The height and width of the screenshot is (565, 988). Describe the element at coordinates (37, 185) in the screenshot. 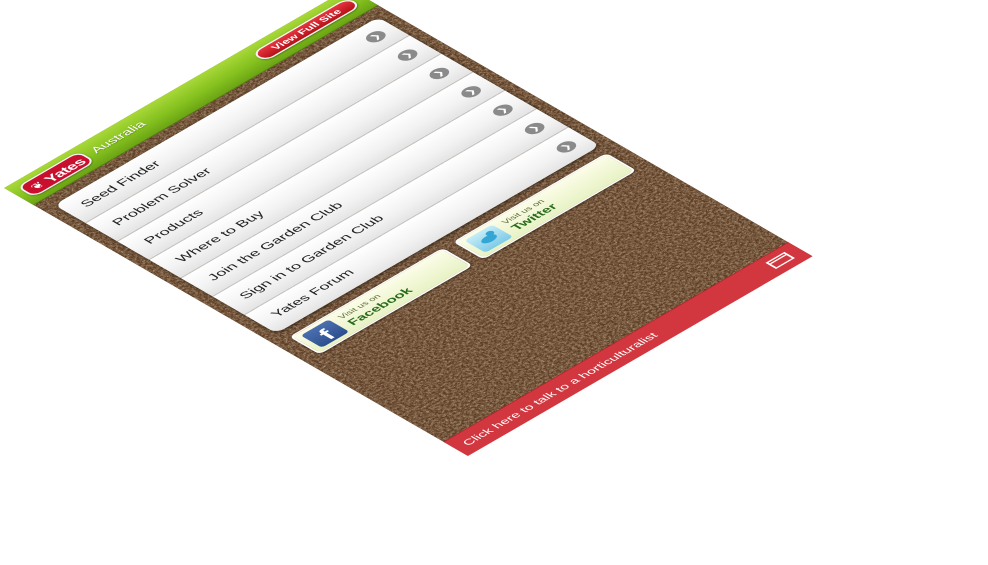

I see `leaf-logo-icon: ❦` at that location.